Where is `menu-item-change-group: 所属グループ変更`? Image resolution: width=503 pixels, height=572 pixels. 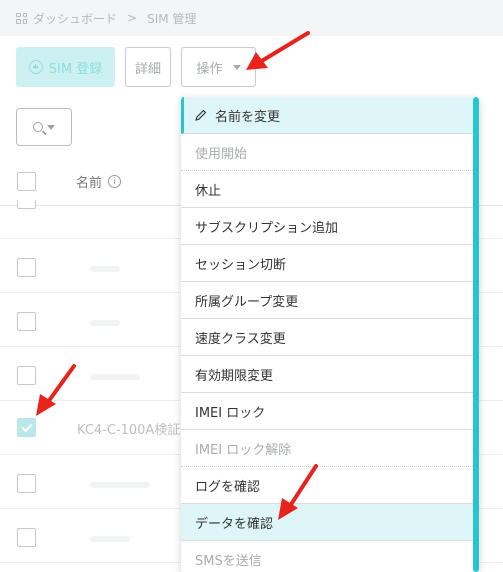 menu-item-change-group: 所属グループ変更 is located at coordinates (327, 300).